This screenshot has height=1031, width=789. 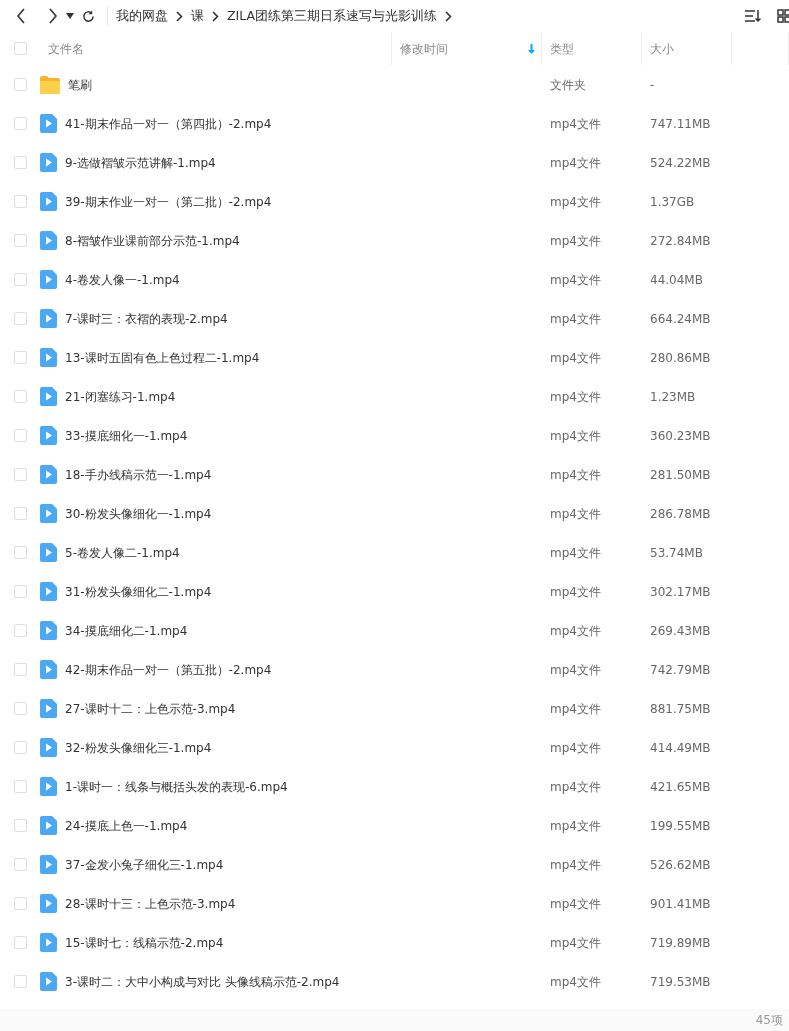 What do you see at coordinates (680, 942) in the screenshot?
I see `file-size: 719.89MB` at bounding box center [680, 942].